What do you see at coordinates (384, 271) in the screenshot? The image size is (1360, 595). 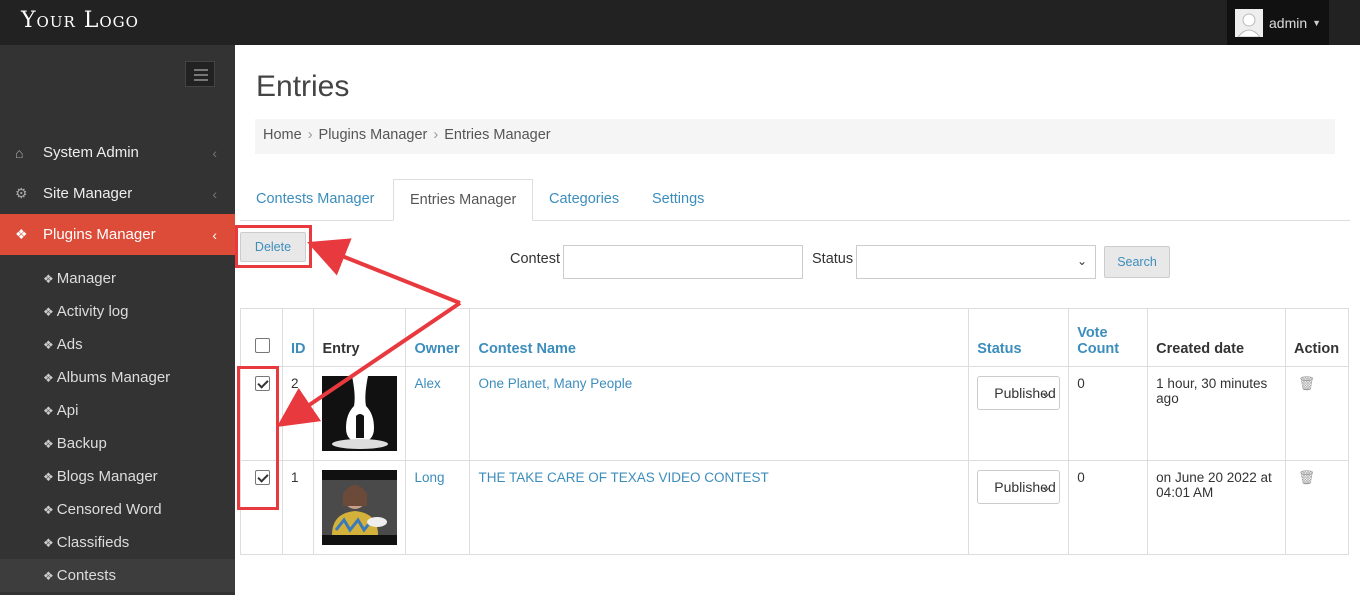 I see `arrow-to-delete-icon` at bounding box center [384, 271].